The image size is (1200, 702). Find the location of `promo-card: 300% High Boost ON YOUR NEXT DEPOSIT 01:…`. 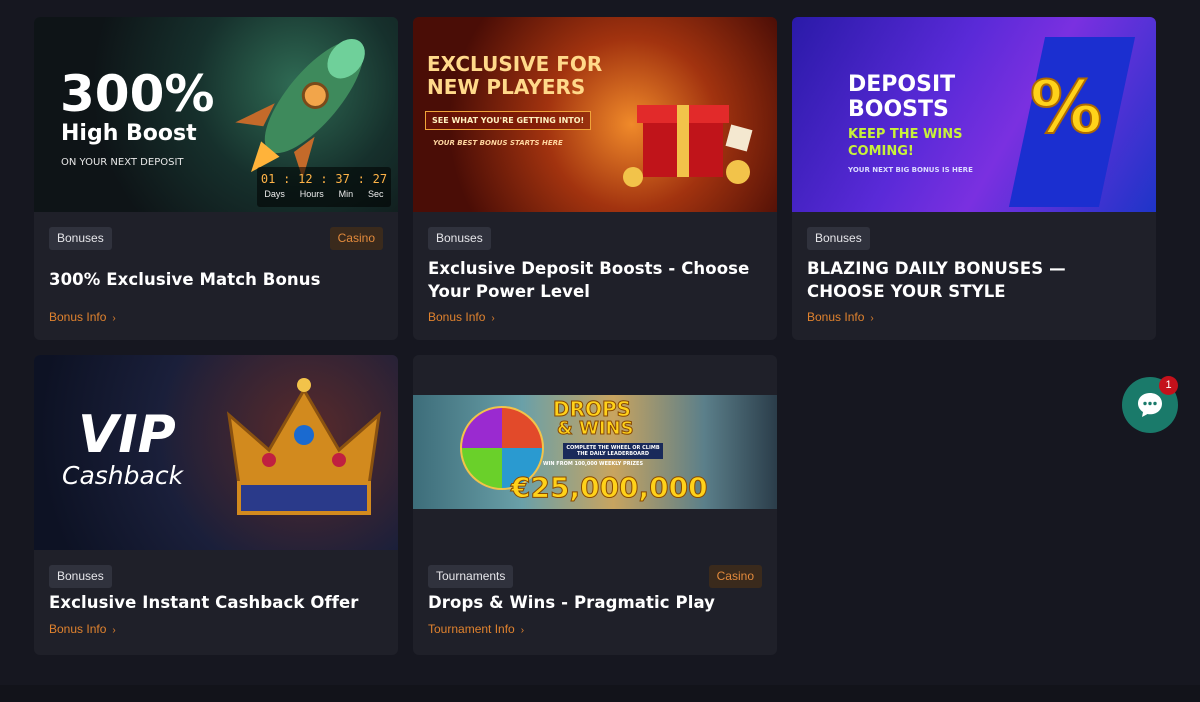

promo-card: 300% High Boost ON YOUR NEXT DEPOSIT 01:… is located at coordinates (216, 178).